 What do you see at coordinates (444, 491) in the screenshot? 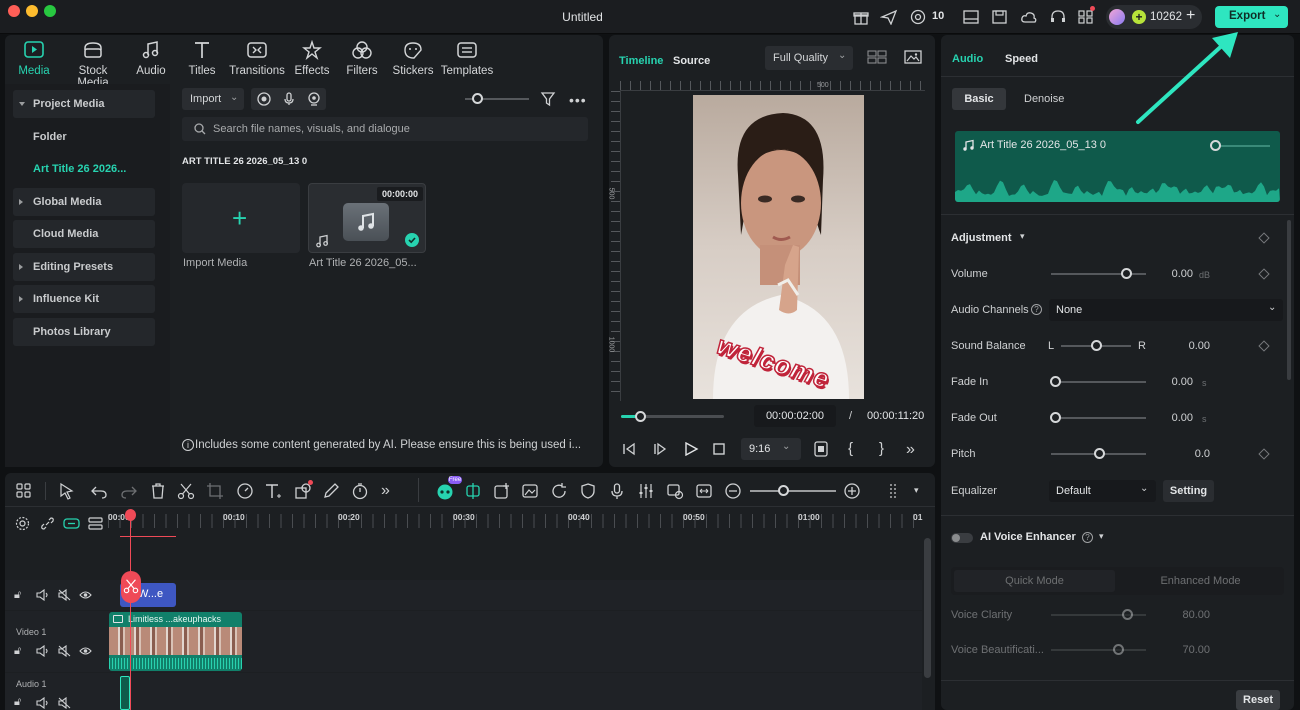
I see `ai-copilot-icon` at bounding box center [444, 491].